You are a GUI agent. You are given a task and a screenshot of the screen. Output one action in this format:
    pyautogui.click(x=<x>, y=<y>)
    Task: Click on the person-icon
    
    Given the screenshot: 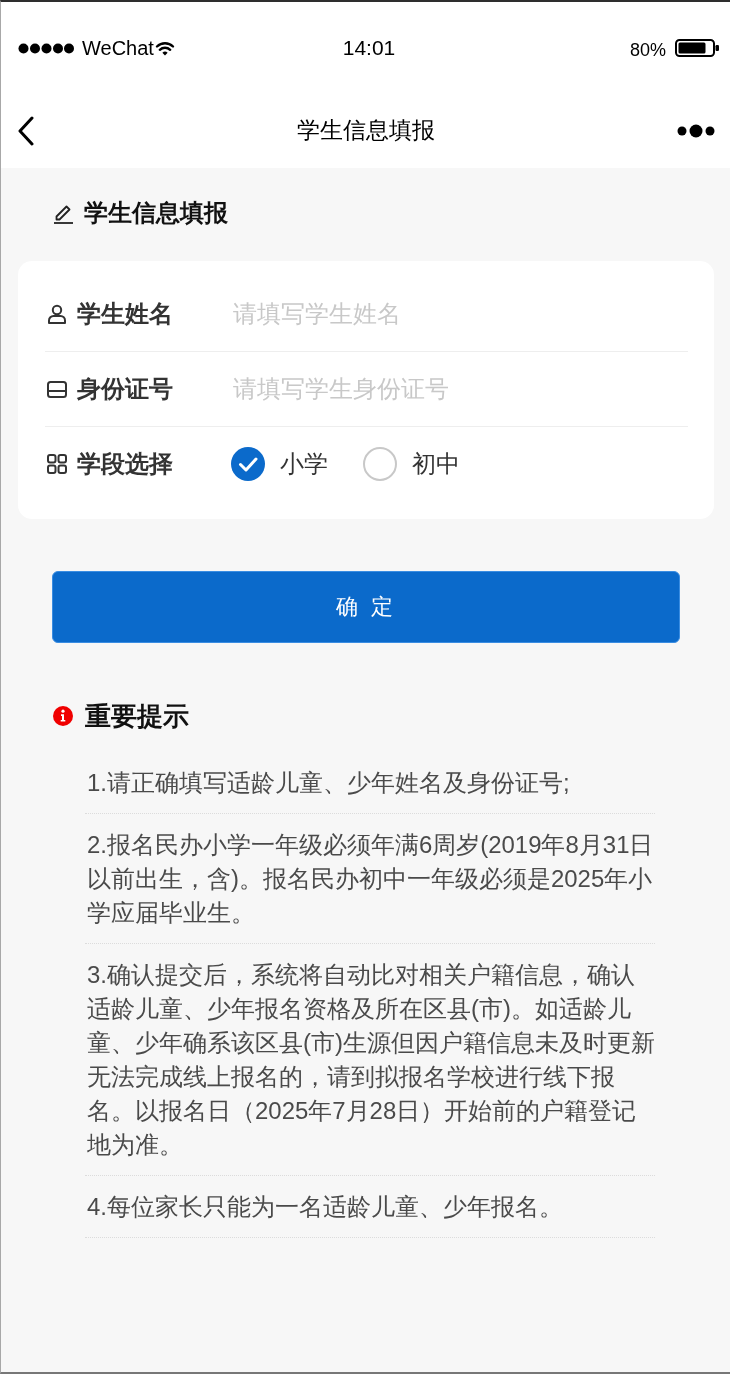 What is the action you would take?
    pyautogui.click(x=57, y=314)
    